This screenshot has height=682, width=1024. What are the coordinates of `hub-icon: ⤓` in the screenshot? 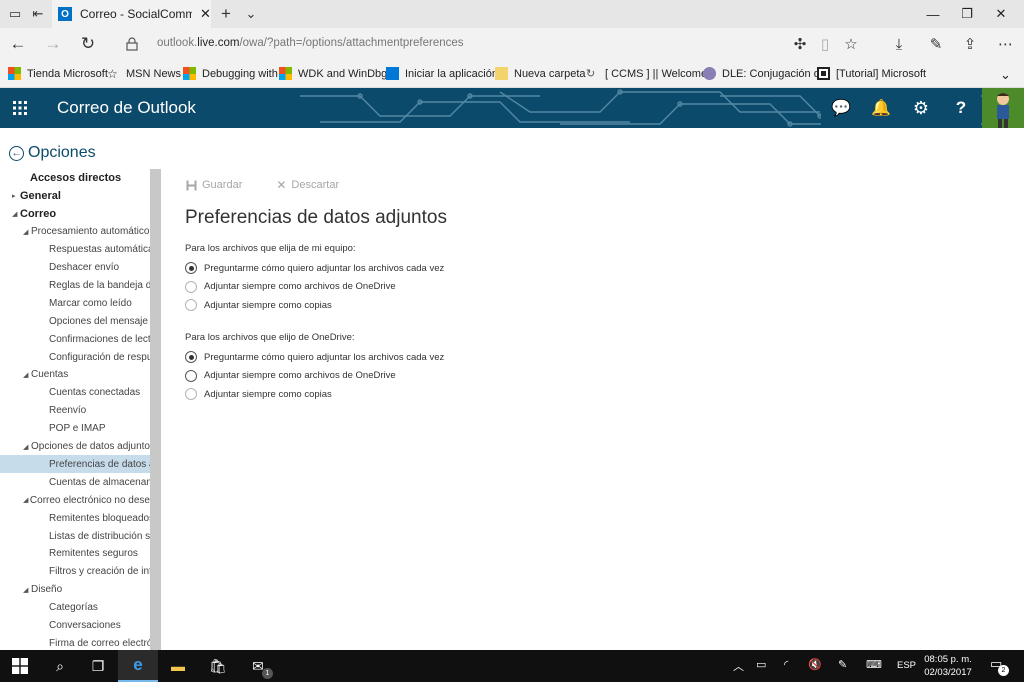 It's located at (899, 44).